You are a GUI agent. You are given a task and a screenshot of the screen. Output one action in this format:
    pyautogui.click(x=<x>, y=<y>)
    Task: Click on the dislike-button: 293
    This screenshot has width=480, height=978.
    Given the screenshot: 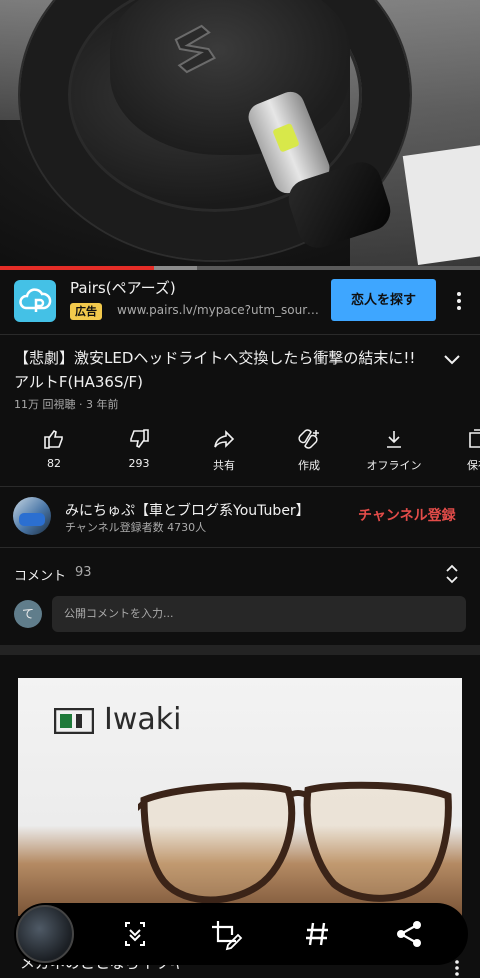 What is the action you would take?
    pyautogui.click(x=139, y=450)
    